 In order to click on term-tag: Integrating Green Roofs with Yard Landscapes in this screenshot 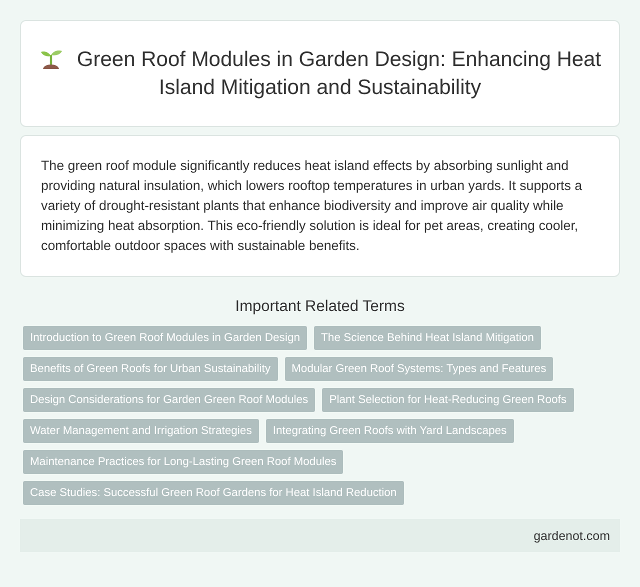, I will do `click(390, 431)`.